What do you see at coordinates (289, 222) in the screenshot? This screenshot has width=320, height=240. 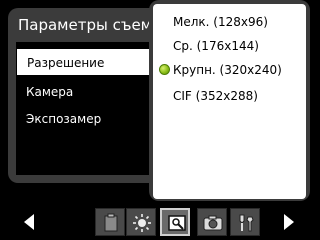 I see `arrow-right-icon` at bounding box center [289, 222].